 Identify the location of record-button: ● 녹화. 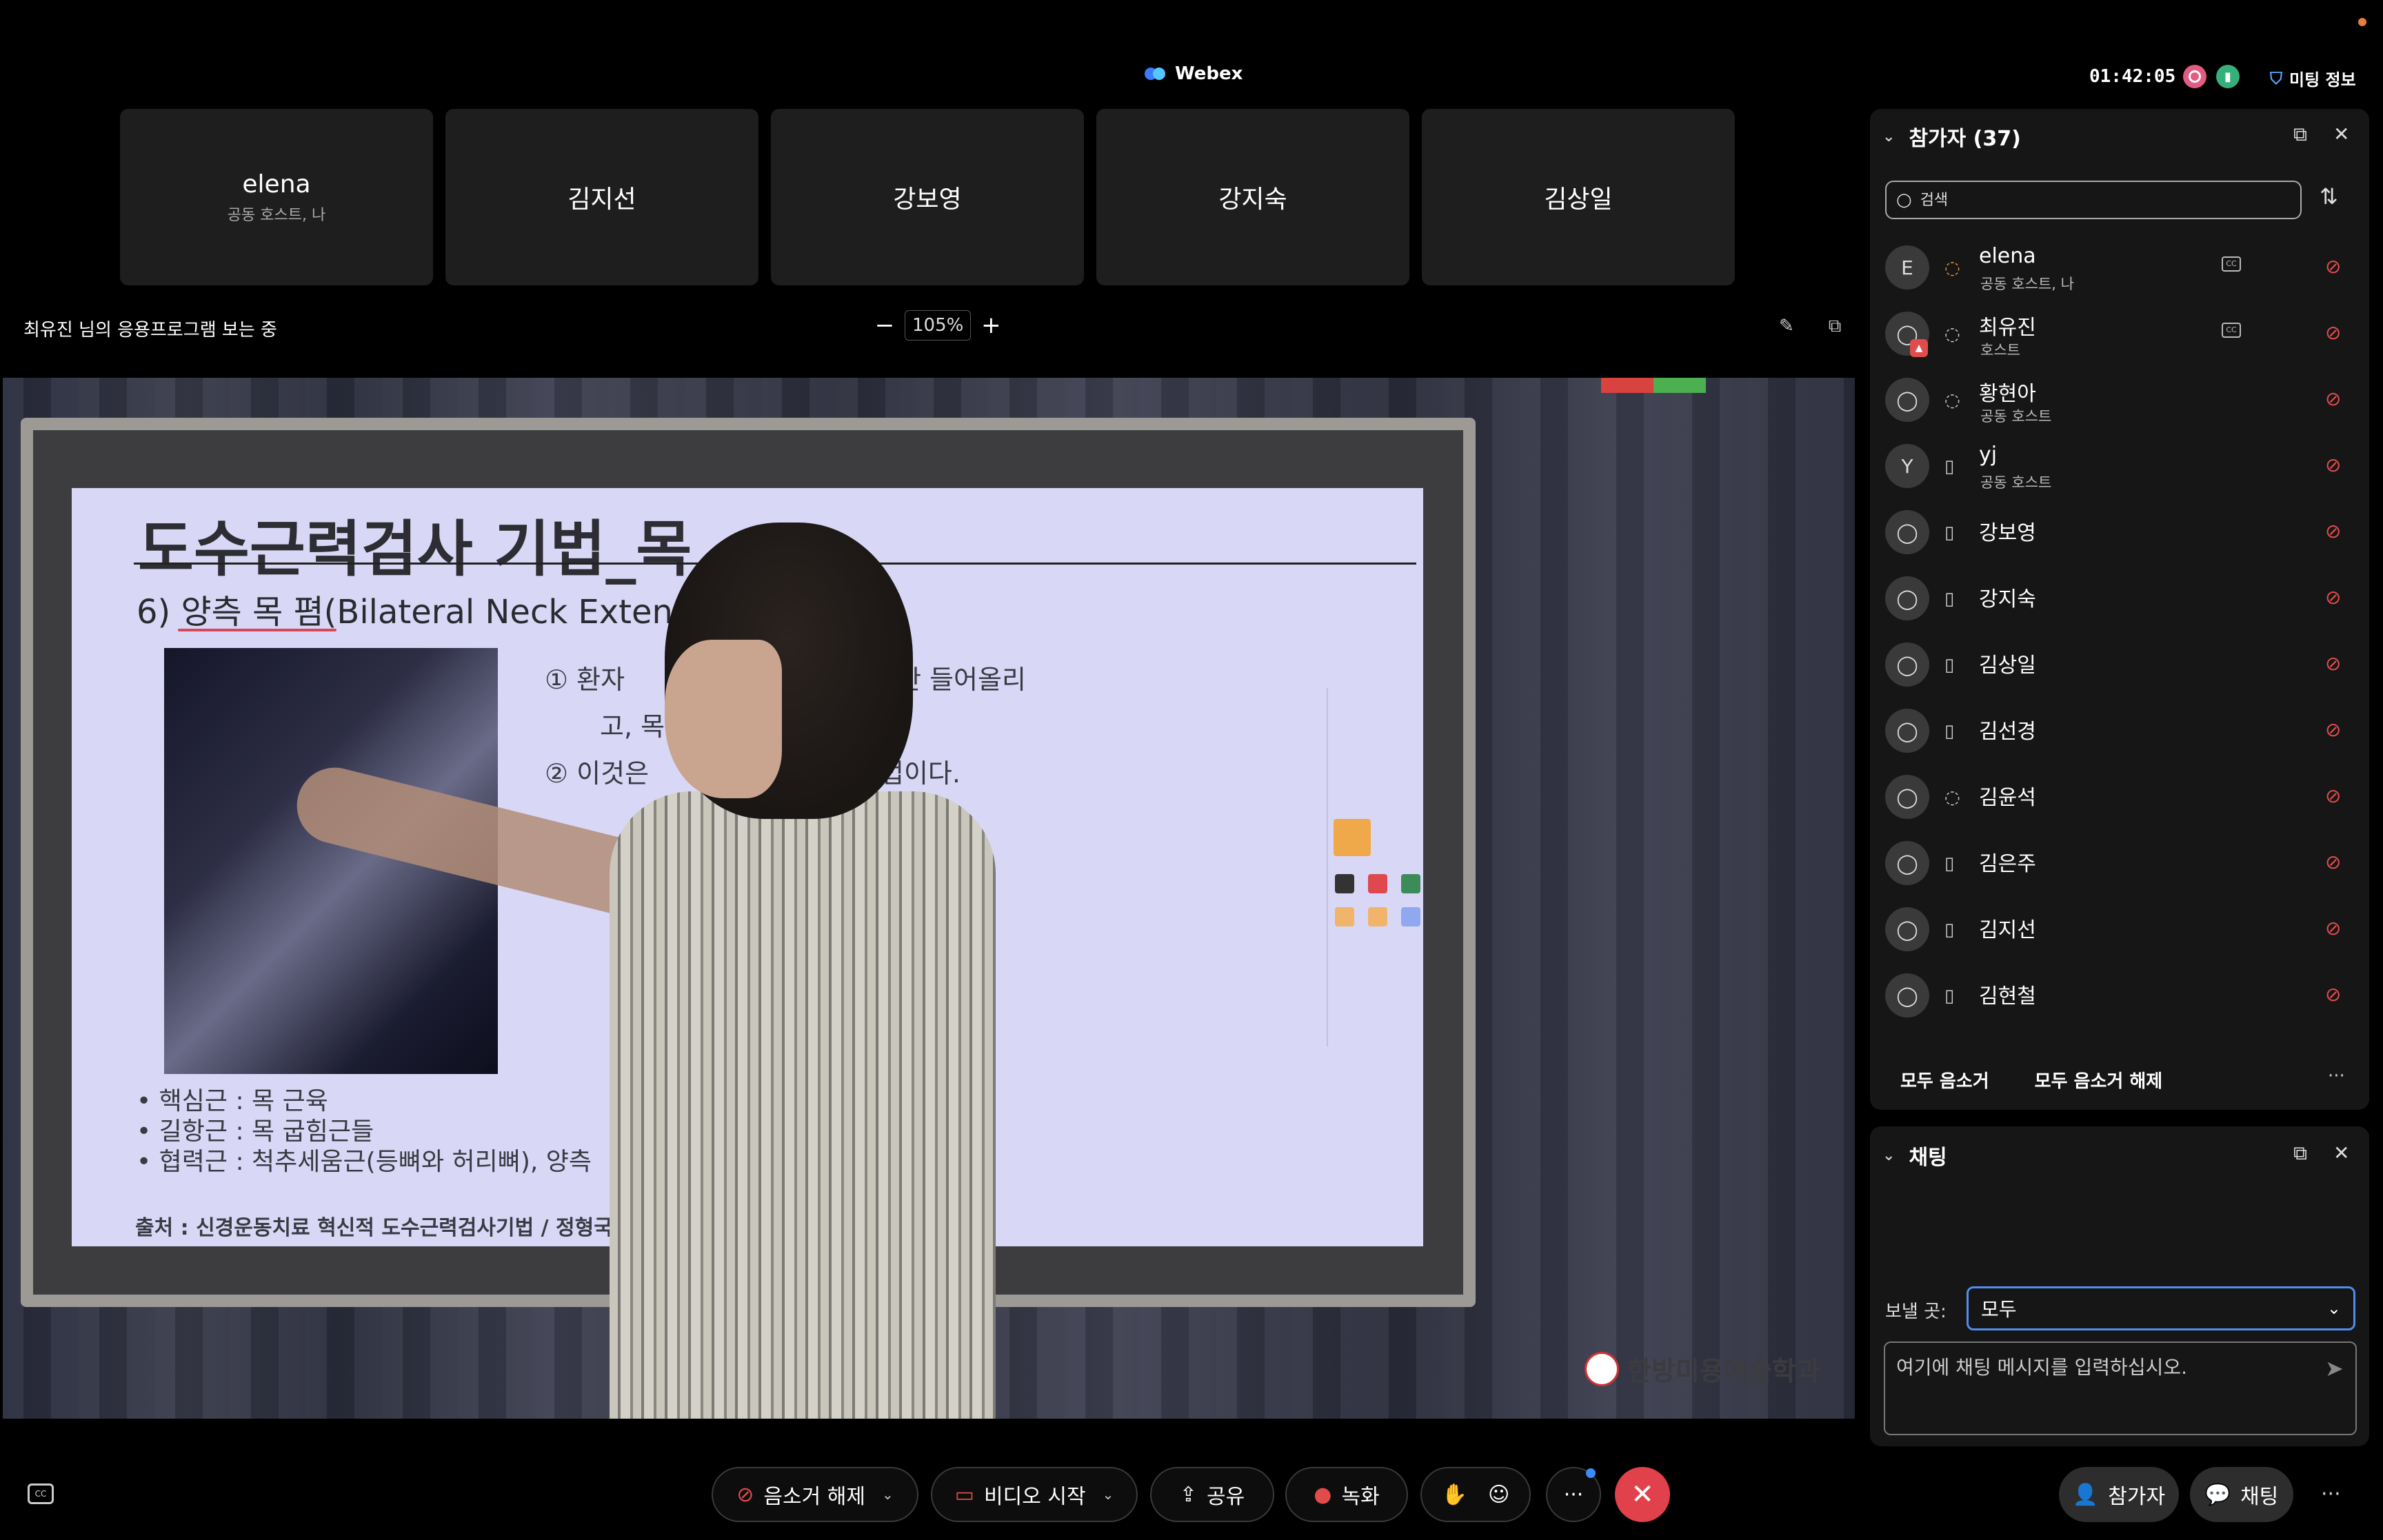
(1346, 1495).